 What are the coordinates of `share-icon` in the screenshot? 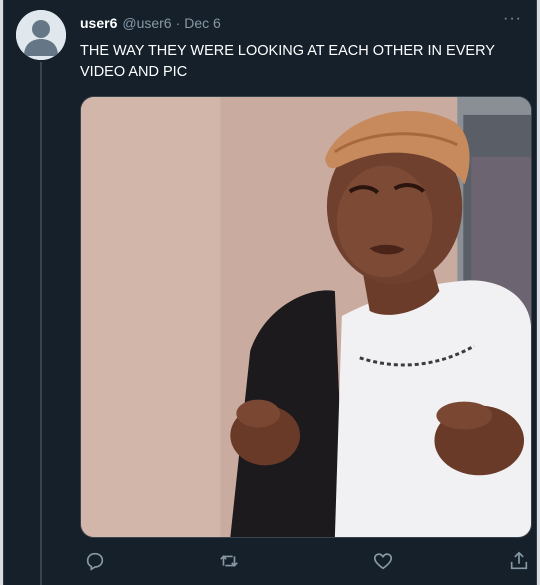 It's located at (519, 560).